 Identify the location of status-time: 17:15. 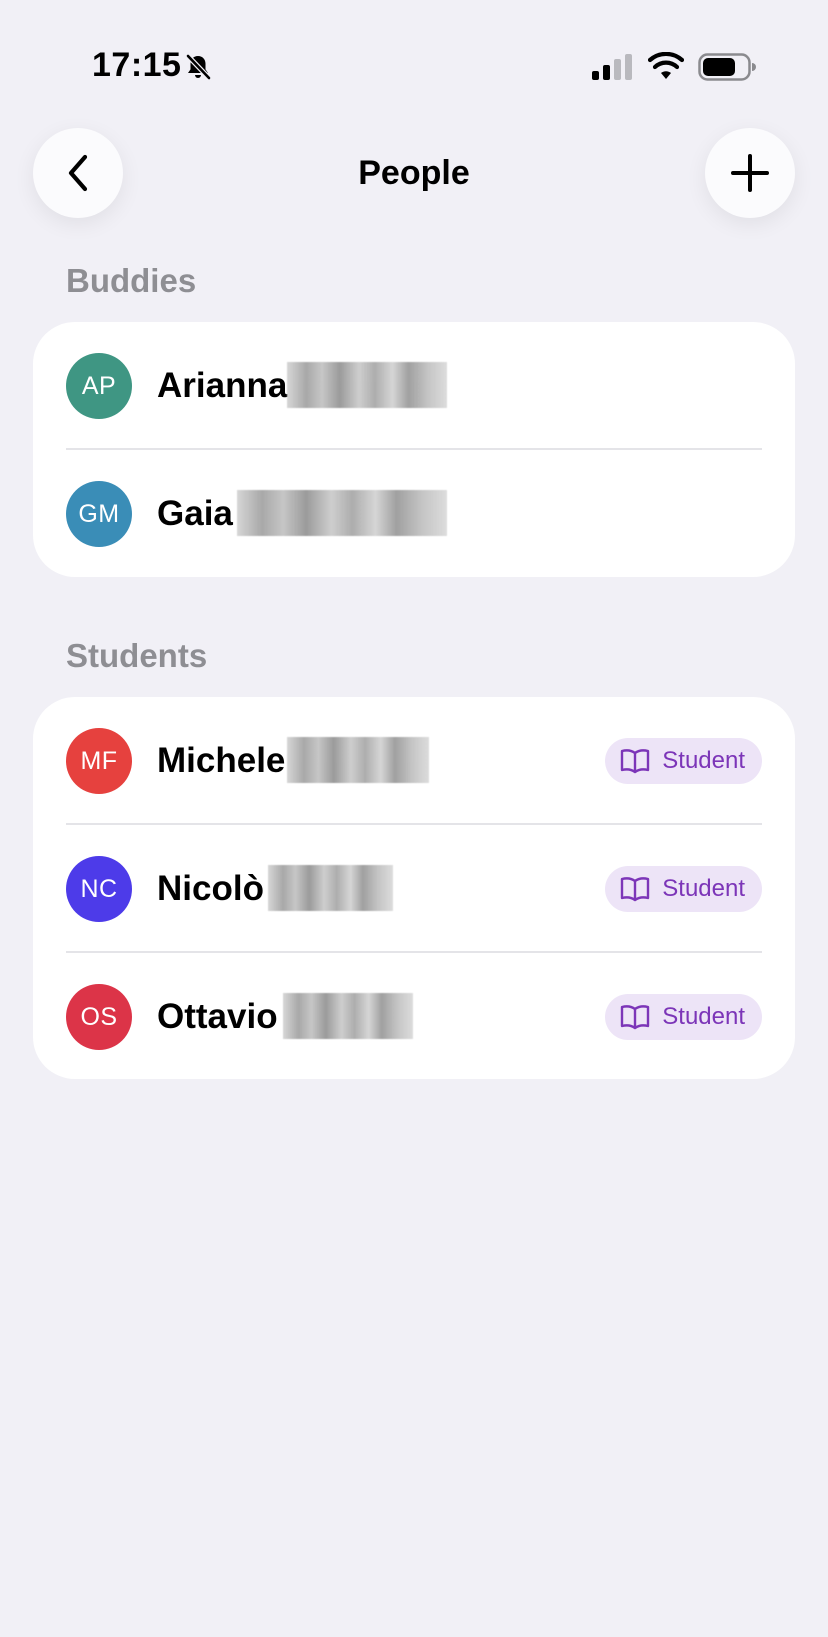
(137, 65).